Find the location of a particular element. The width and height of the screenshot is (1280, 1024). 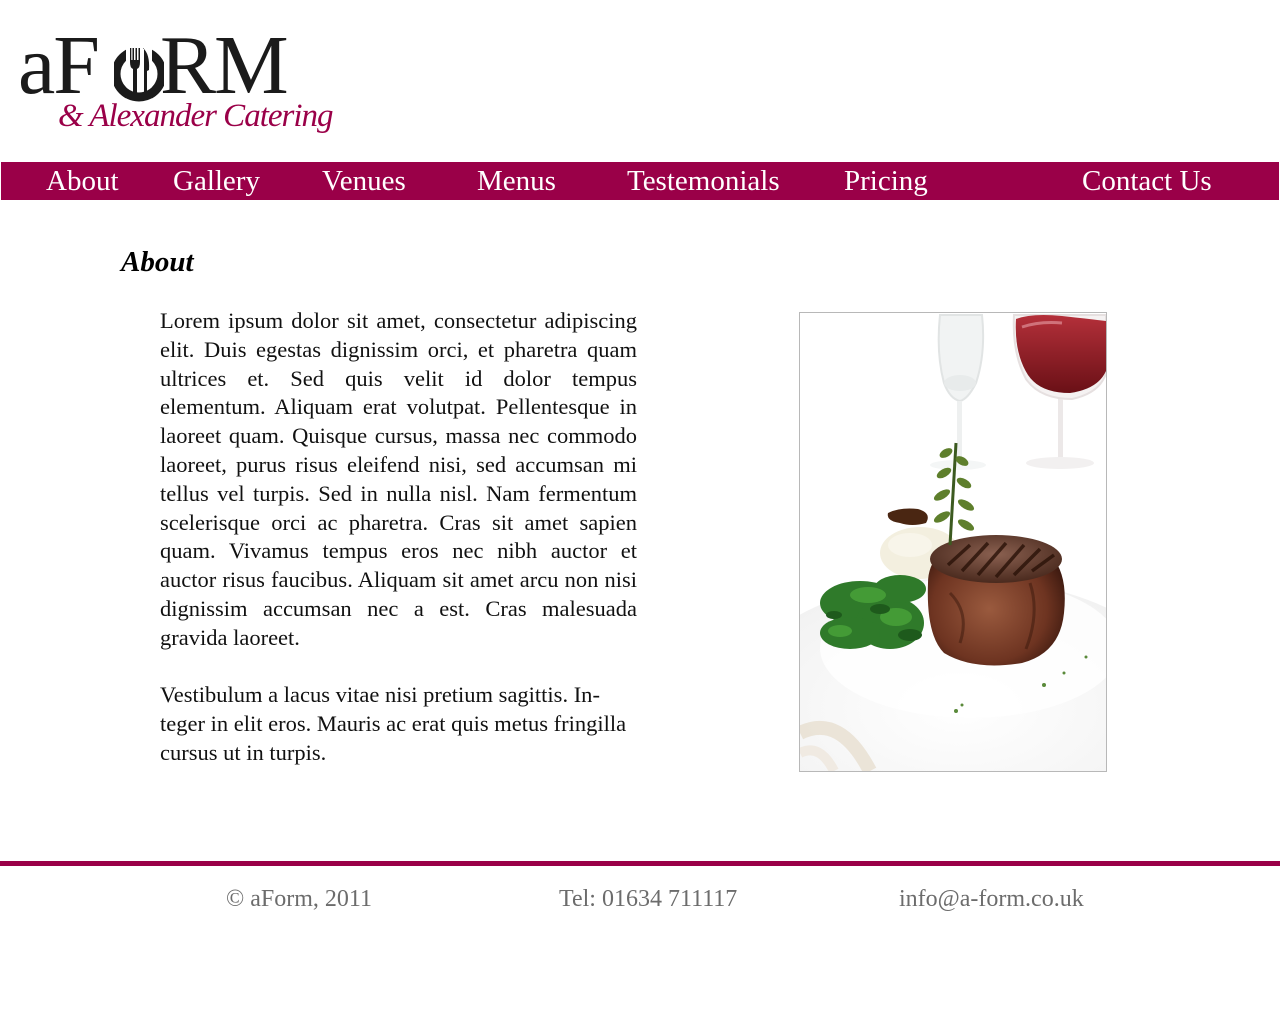

site-logo: aF RM & Alexander Catering is located at coordinates (176, 83).